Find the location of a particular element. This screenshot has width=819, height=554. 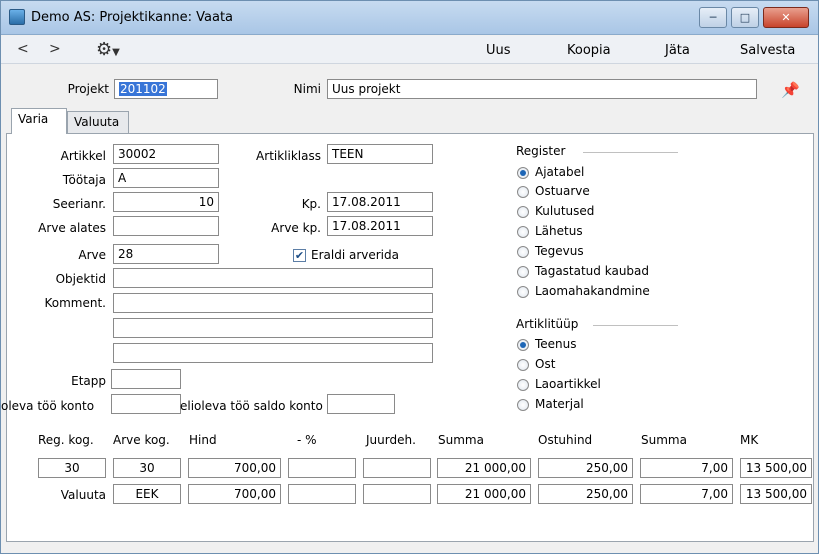

copy-button: Koopia is located at coordinates (589, 50).